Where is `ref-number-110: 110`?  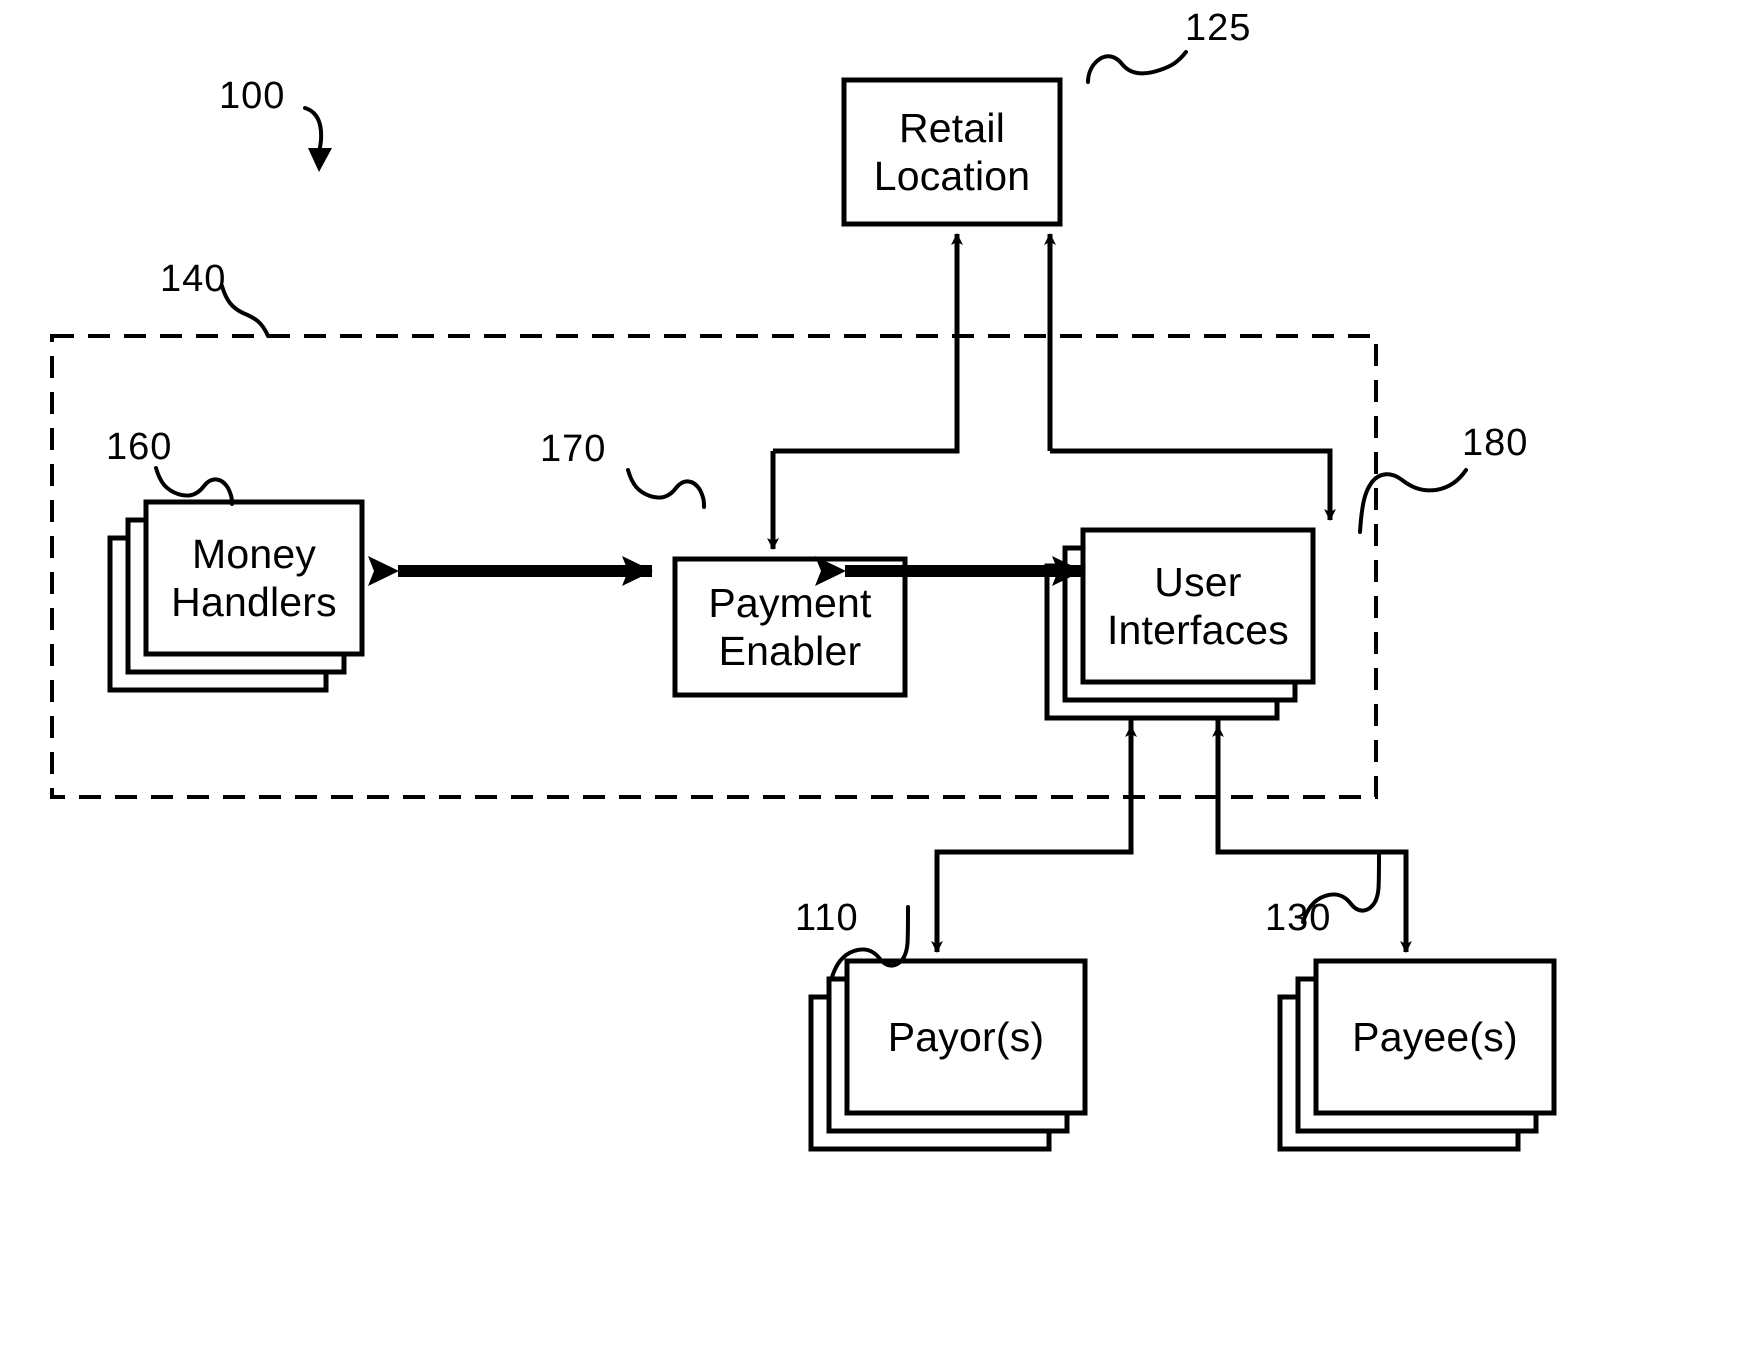
ref-number-110: 110 is located at coordinates (827, 918).